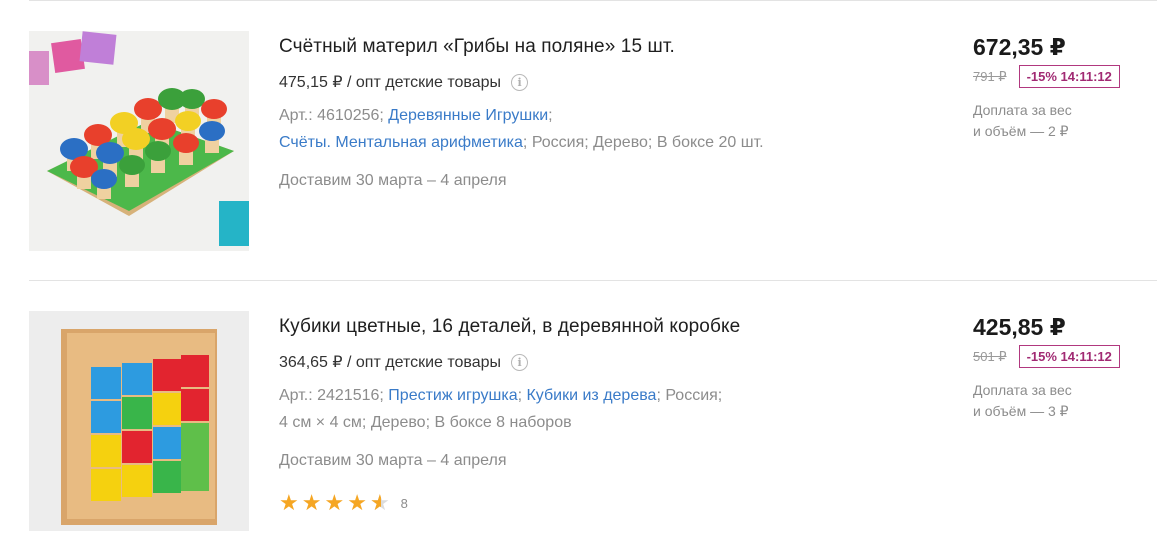  I want to click on half-star-icon: ★ ★, so click(379, 502).